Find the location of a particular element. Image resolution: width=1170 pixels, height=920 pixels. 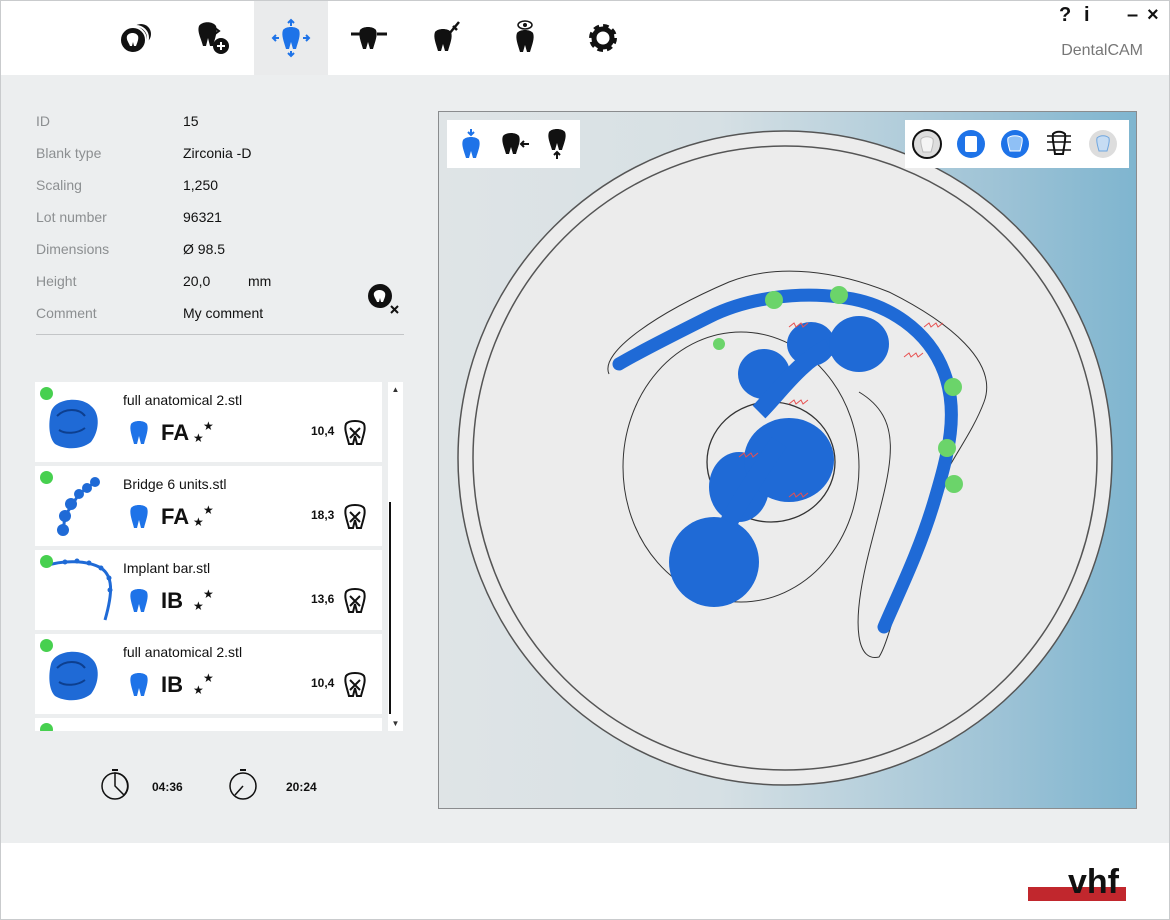

job-item: full anatomical 2.stl IB ★ ★ 10,4 is located at coordinates (208, 674).